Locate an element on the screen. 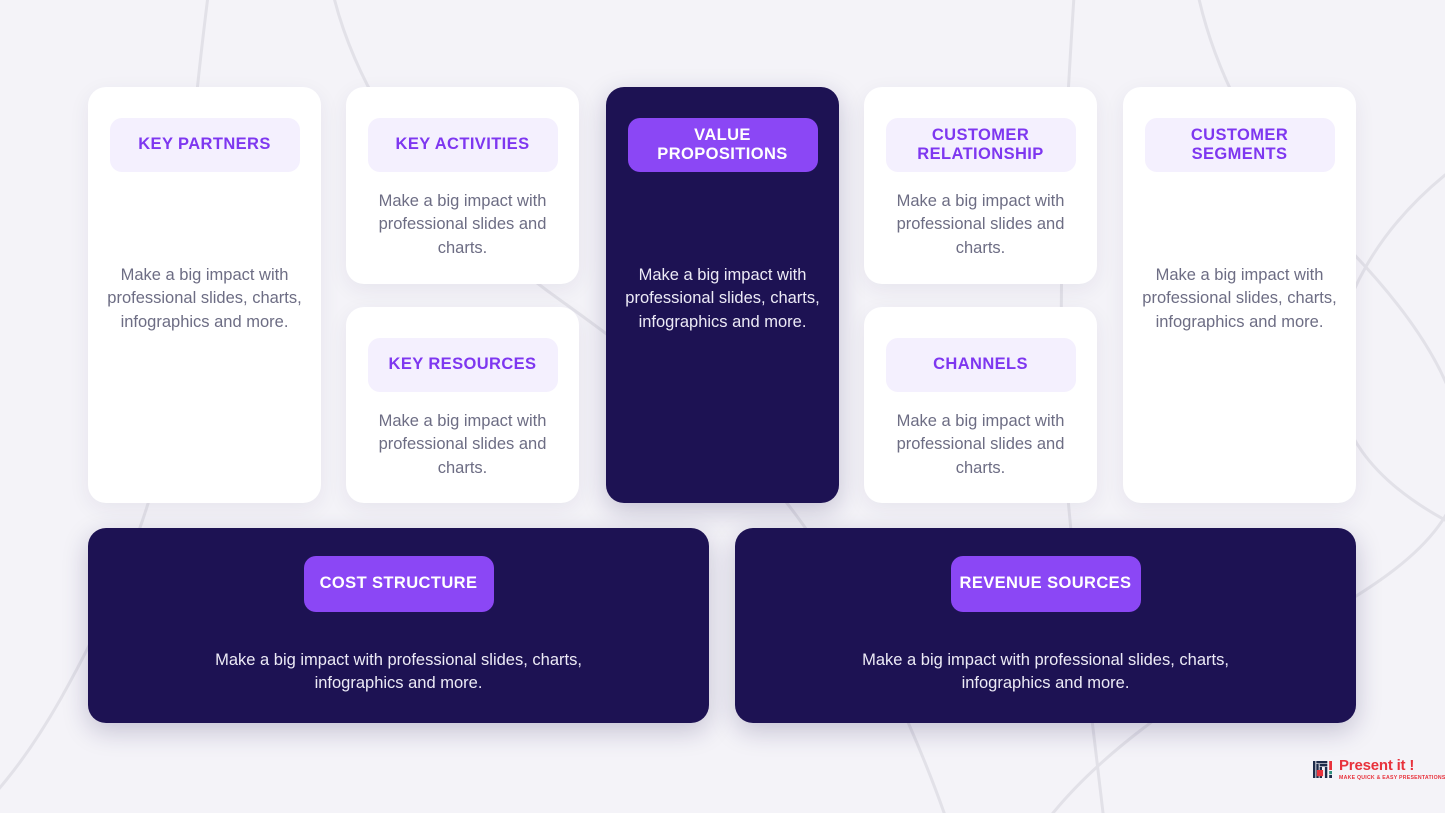 This screenshot has height=813, width=1445. present-it-bars-icon is located at coordinates (1322, 769).